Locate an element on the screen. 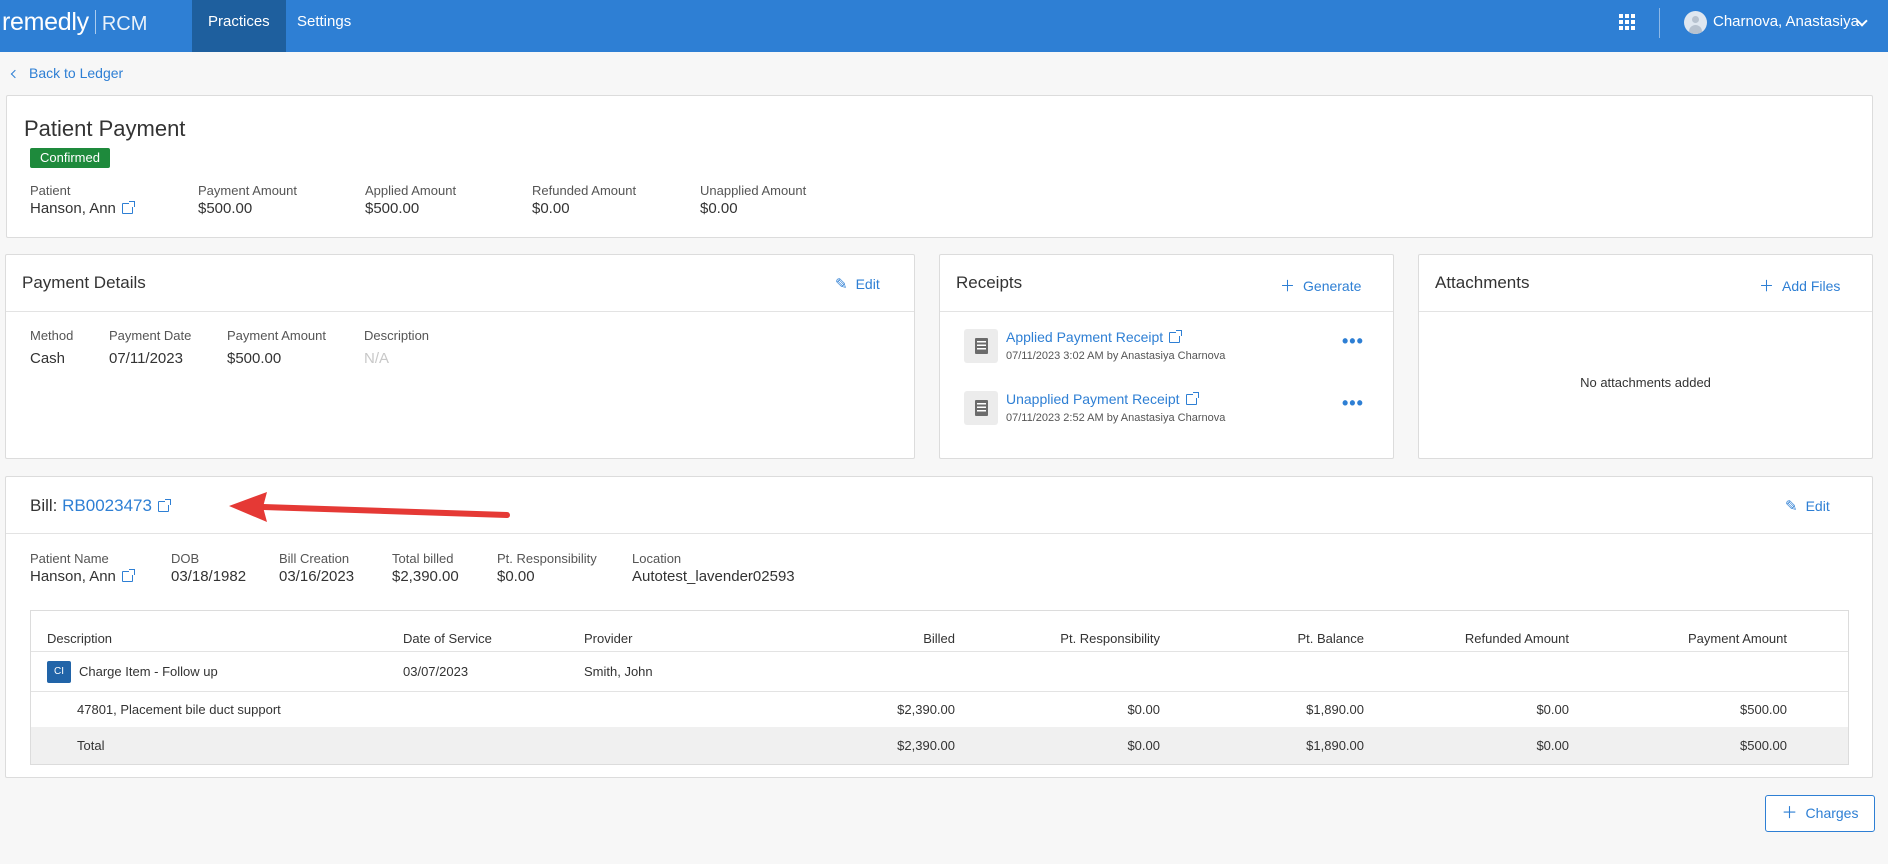 This screenshot has width=1888, height=864. bill-title: Bill: RB0023473 is located at coordinates (100, 506).